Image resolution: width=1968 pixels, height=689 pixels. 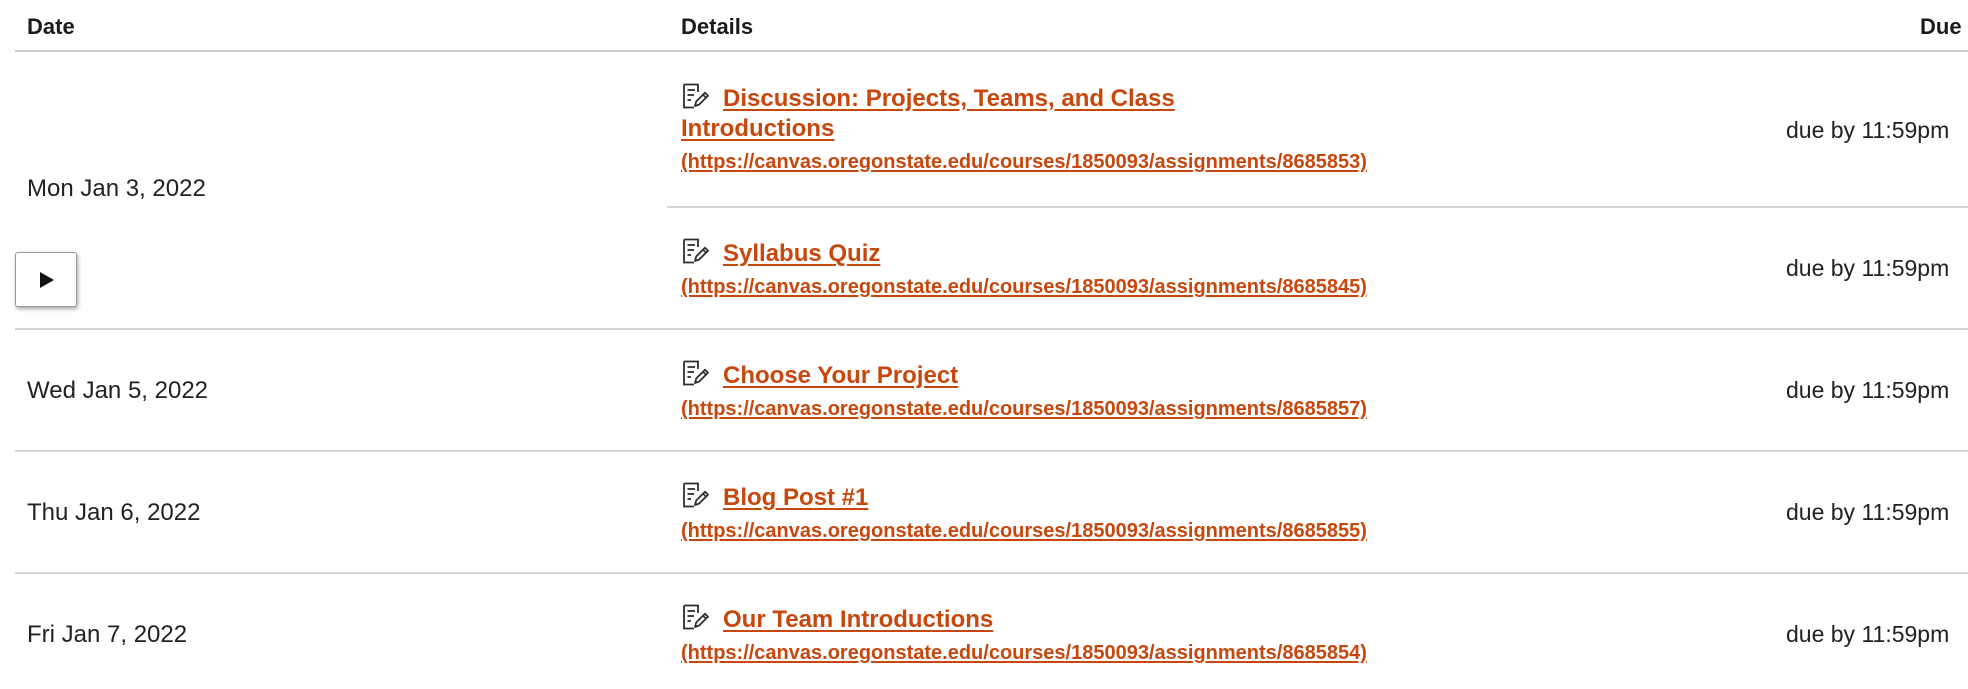 I want to click on item-divider, so click(x=1317, y=207).